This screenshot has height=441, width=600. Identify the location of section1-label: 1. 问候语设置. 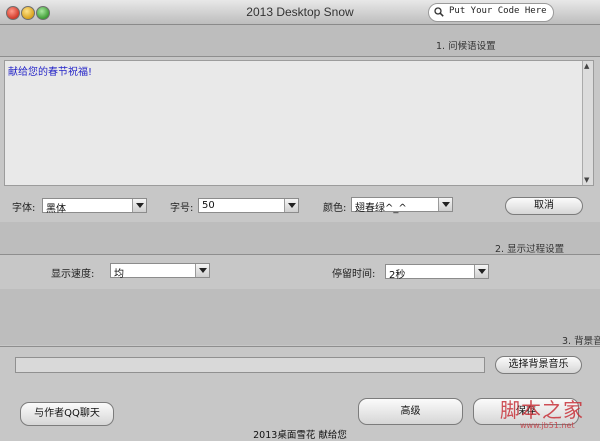
(466, 46).